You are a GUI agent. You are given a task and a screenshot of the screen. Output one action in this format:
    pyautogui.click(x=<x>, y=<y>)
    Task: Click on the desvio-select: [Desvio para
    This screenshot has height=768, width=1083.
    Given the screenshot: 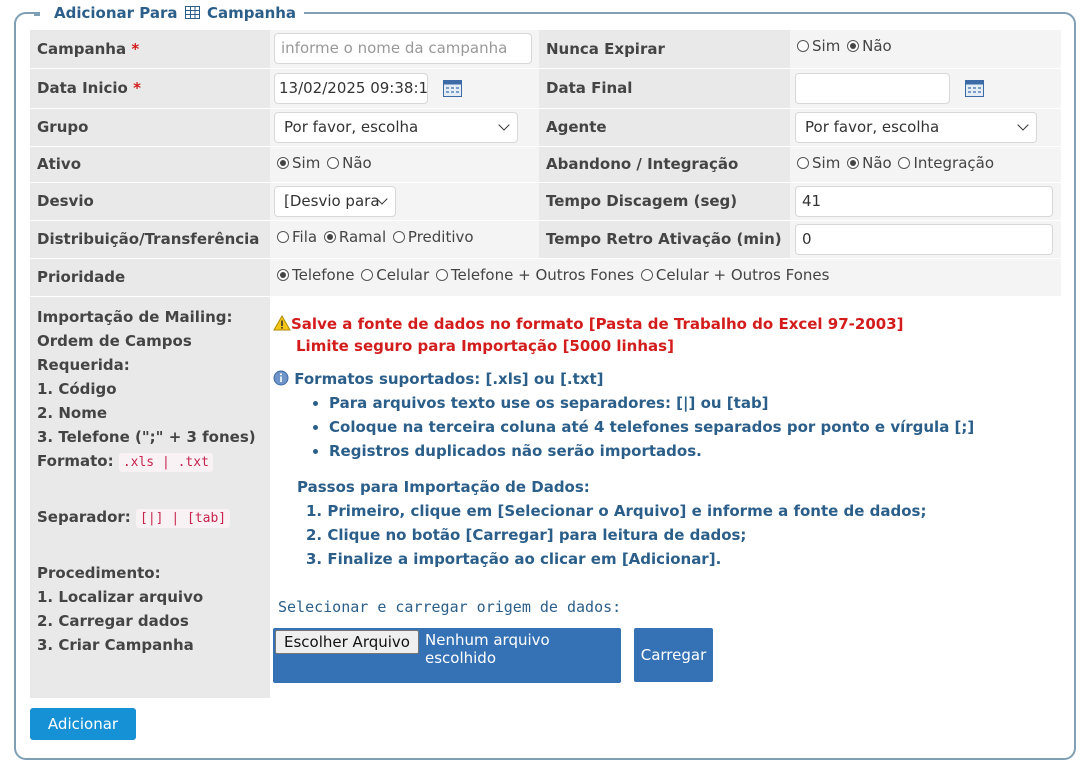 What is the action you would take?
    pyautogui.click(x=335, y=201)
    